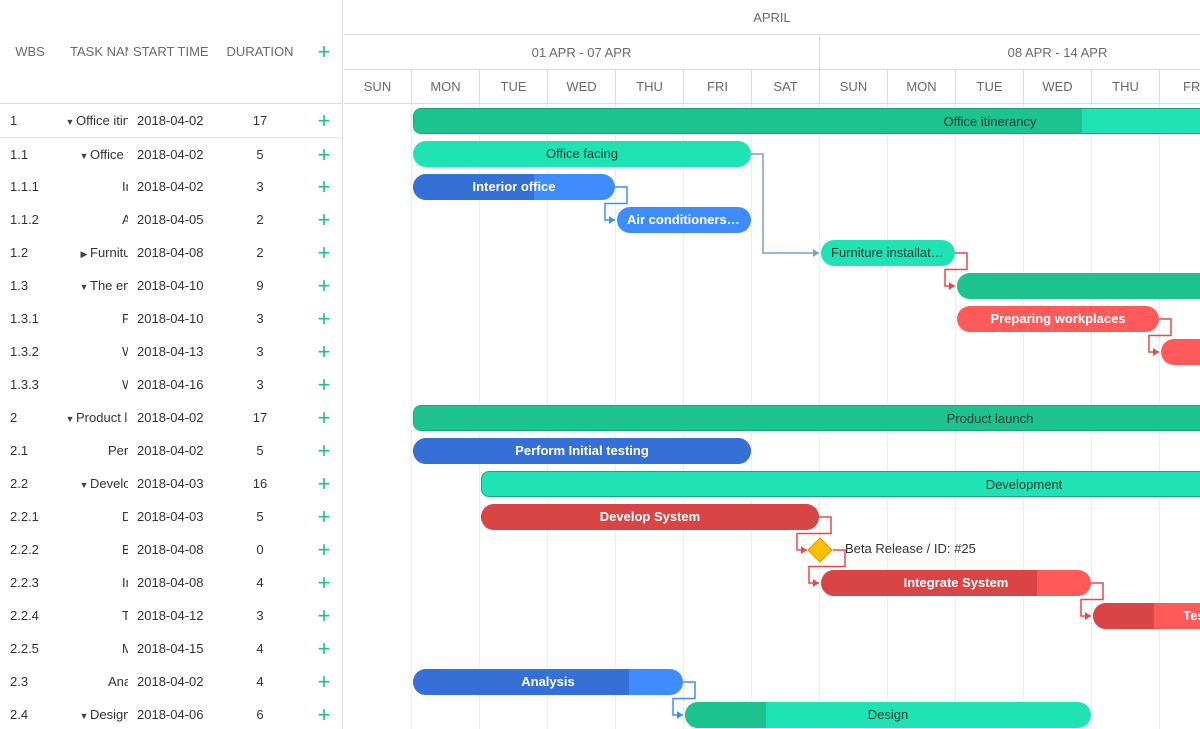  What do you see at coordinates (171, 549) in the screenshot?
I see `table-row: 2.2.2 Beta Release 2018-04-08 0 +` at bounding box center [171, 549].